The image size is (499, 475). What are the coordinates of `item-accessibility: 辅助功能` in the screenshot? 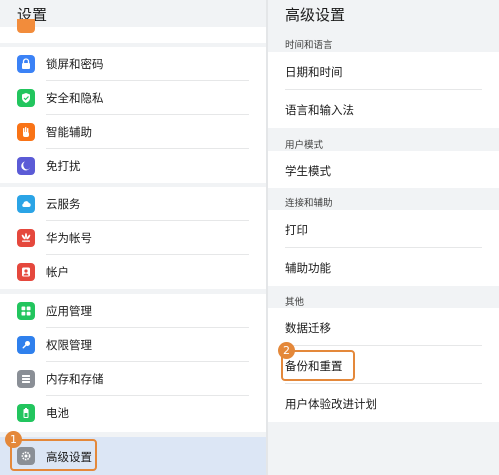 It's located at (383, 267).